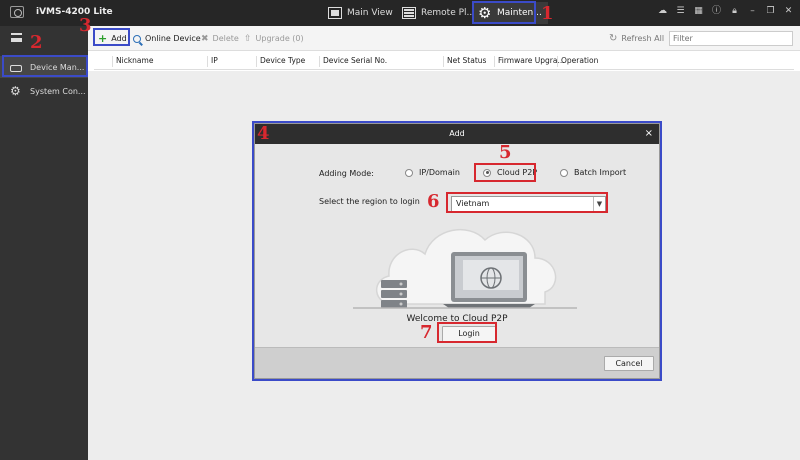 The image size is (800, 460). Describe the element at coordinates (280, 61) in the screenshot. I see `column-header-device-type: Device Type` at that location.